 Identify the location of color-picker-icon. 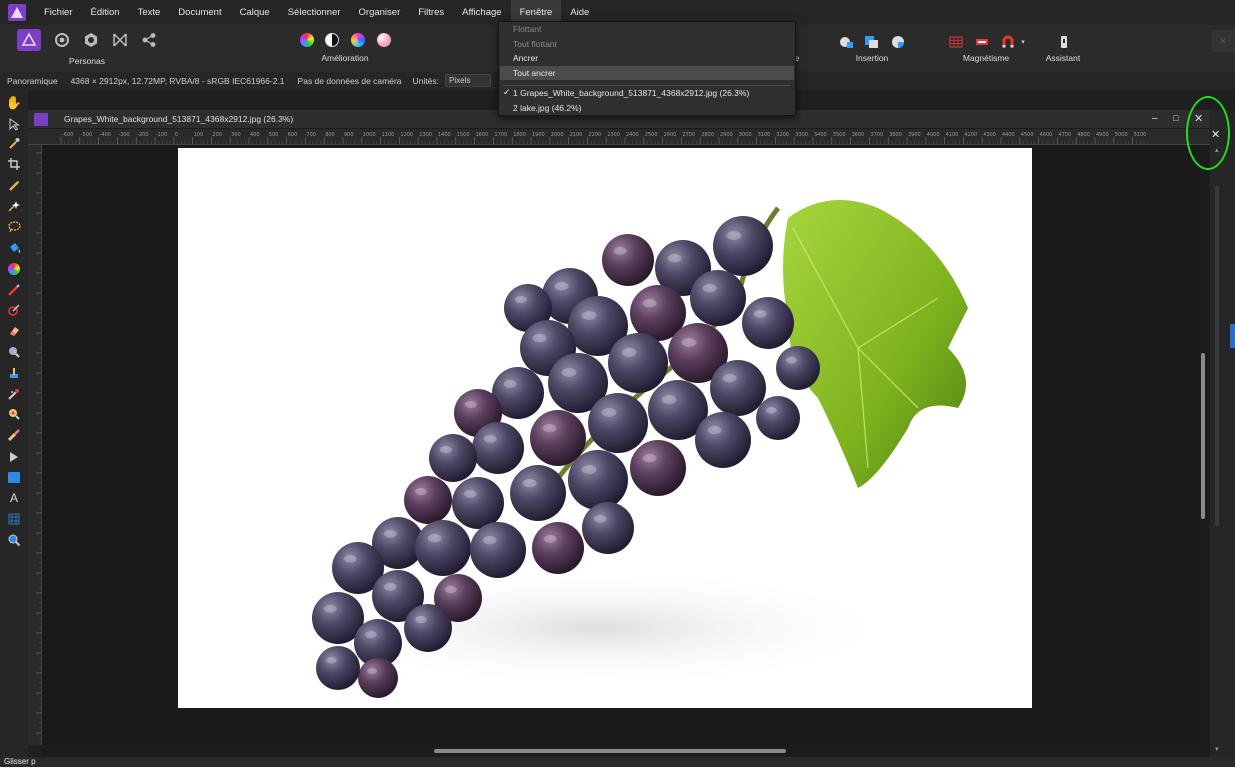
(14, 143).